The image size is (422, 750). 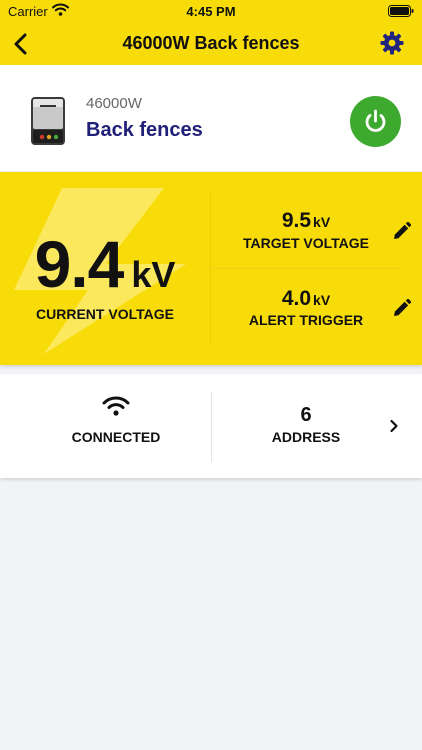 What do you see at coordinates (211, 43) in the screenshot?
I see `page-title: 46000W Back fences` at bounding box center [211, 43].